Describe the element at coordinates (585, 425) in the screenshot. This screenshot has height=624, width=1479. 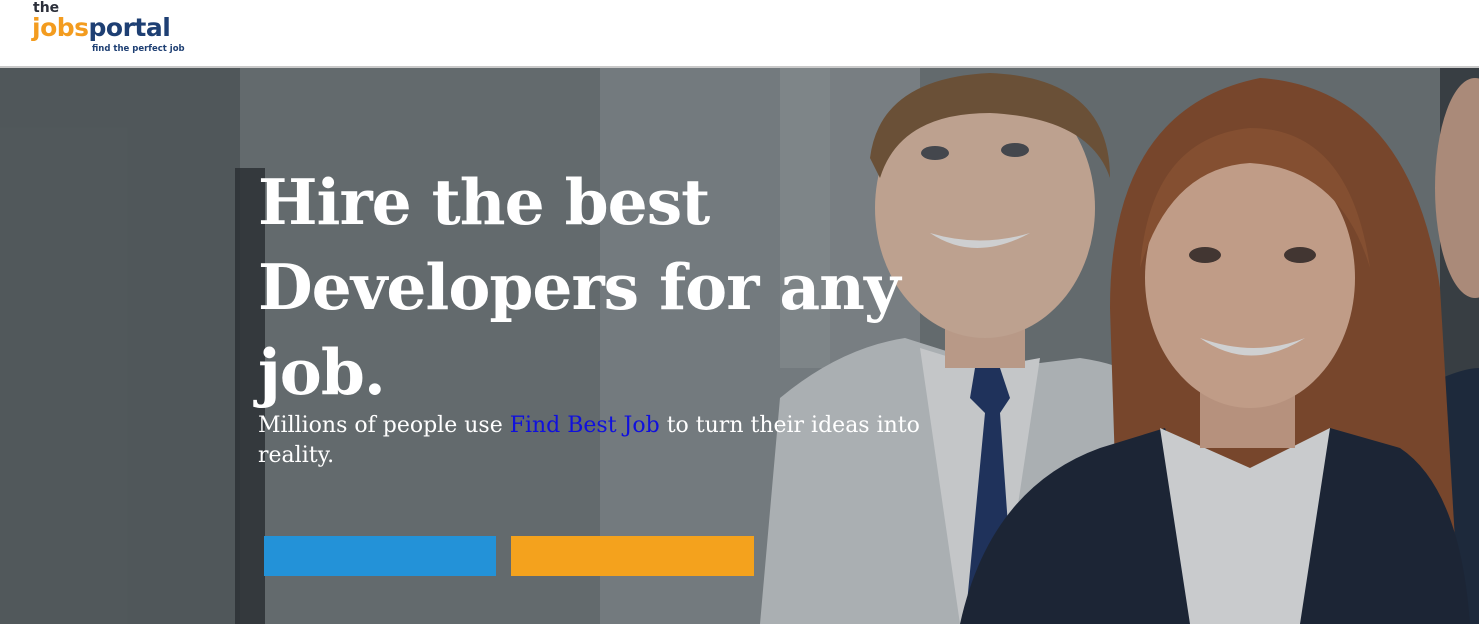
I see `find-best-job-link: Find Best Job` at that location.